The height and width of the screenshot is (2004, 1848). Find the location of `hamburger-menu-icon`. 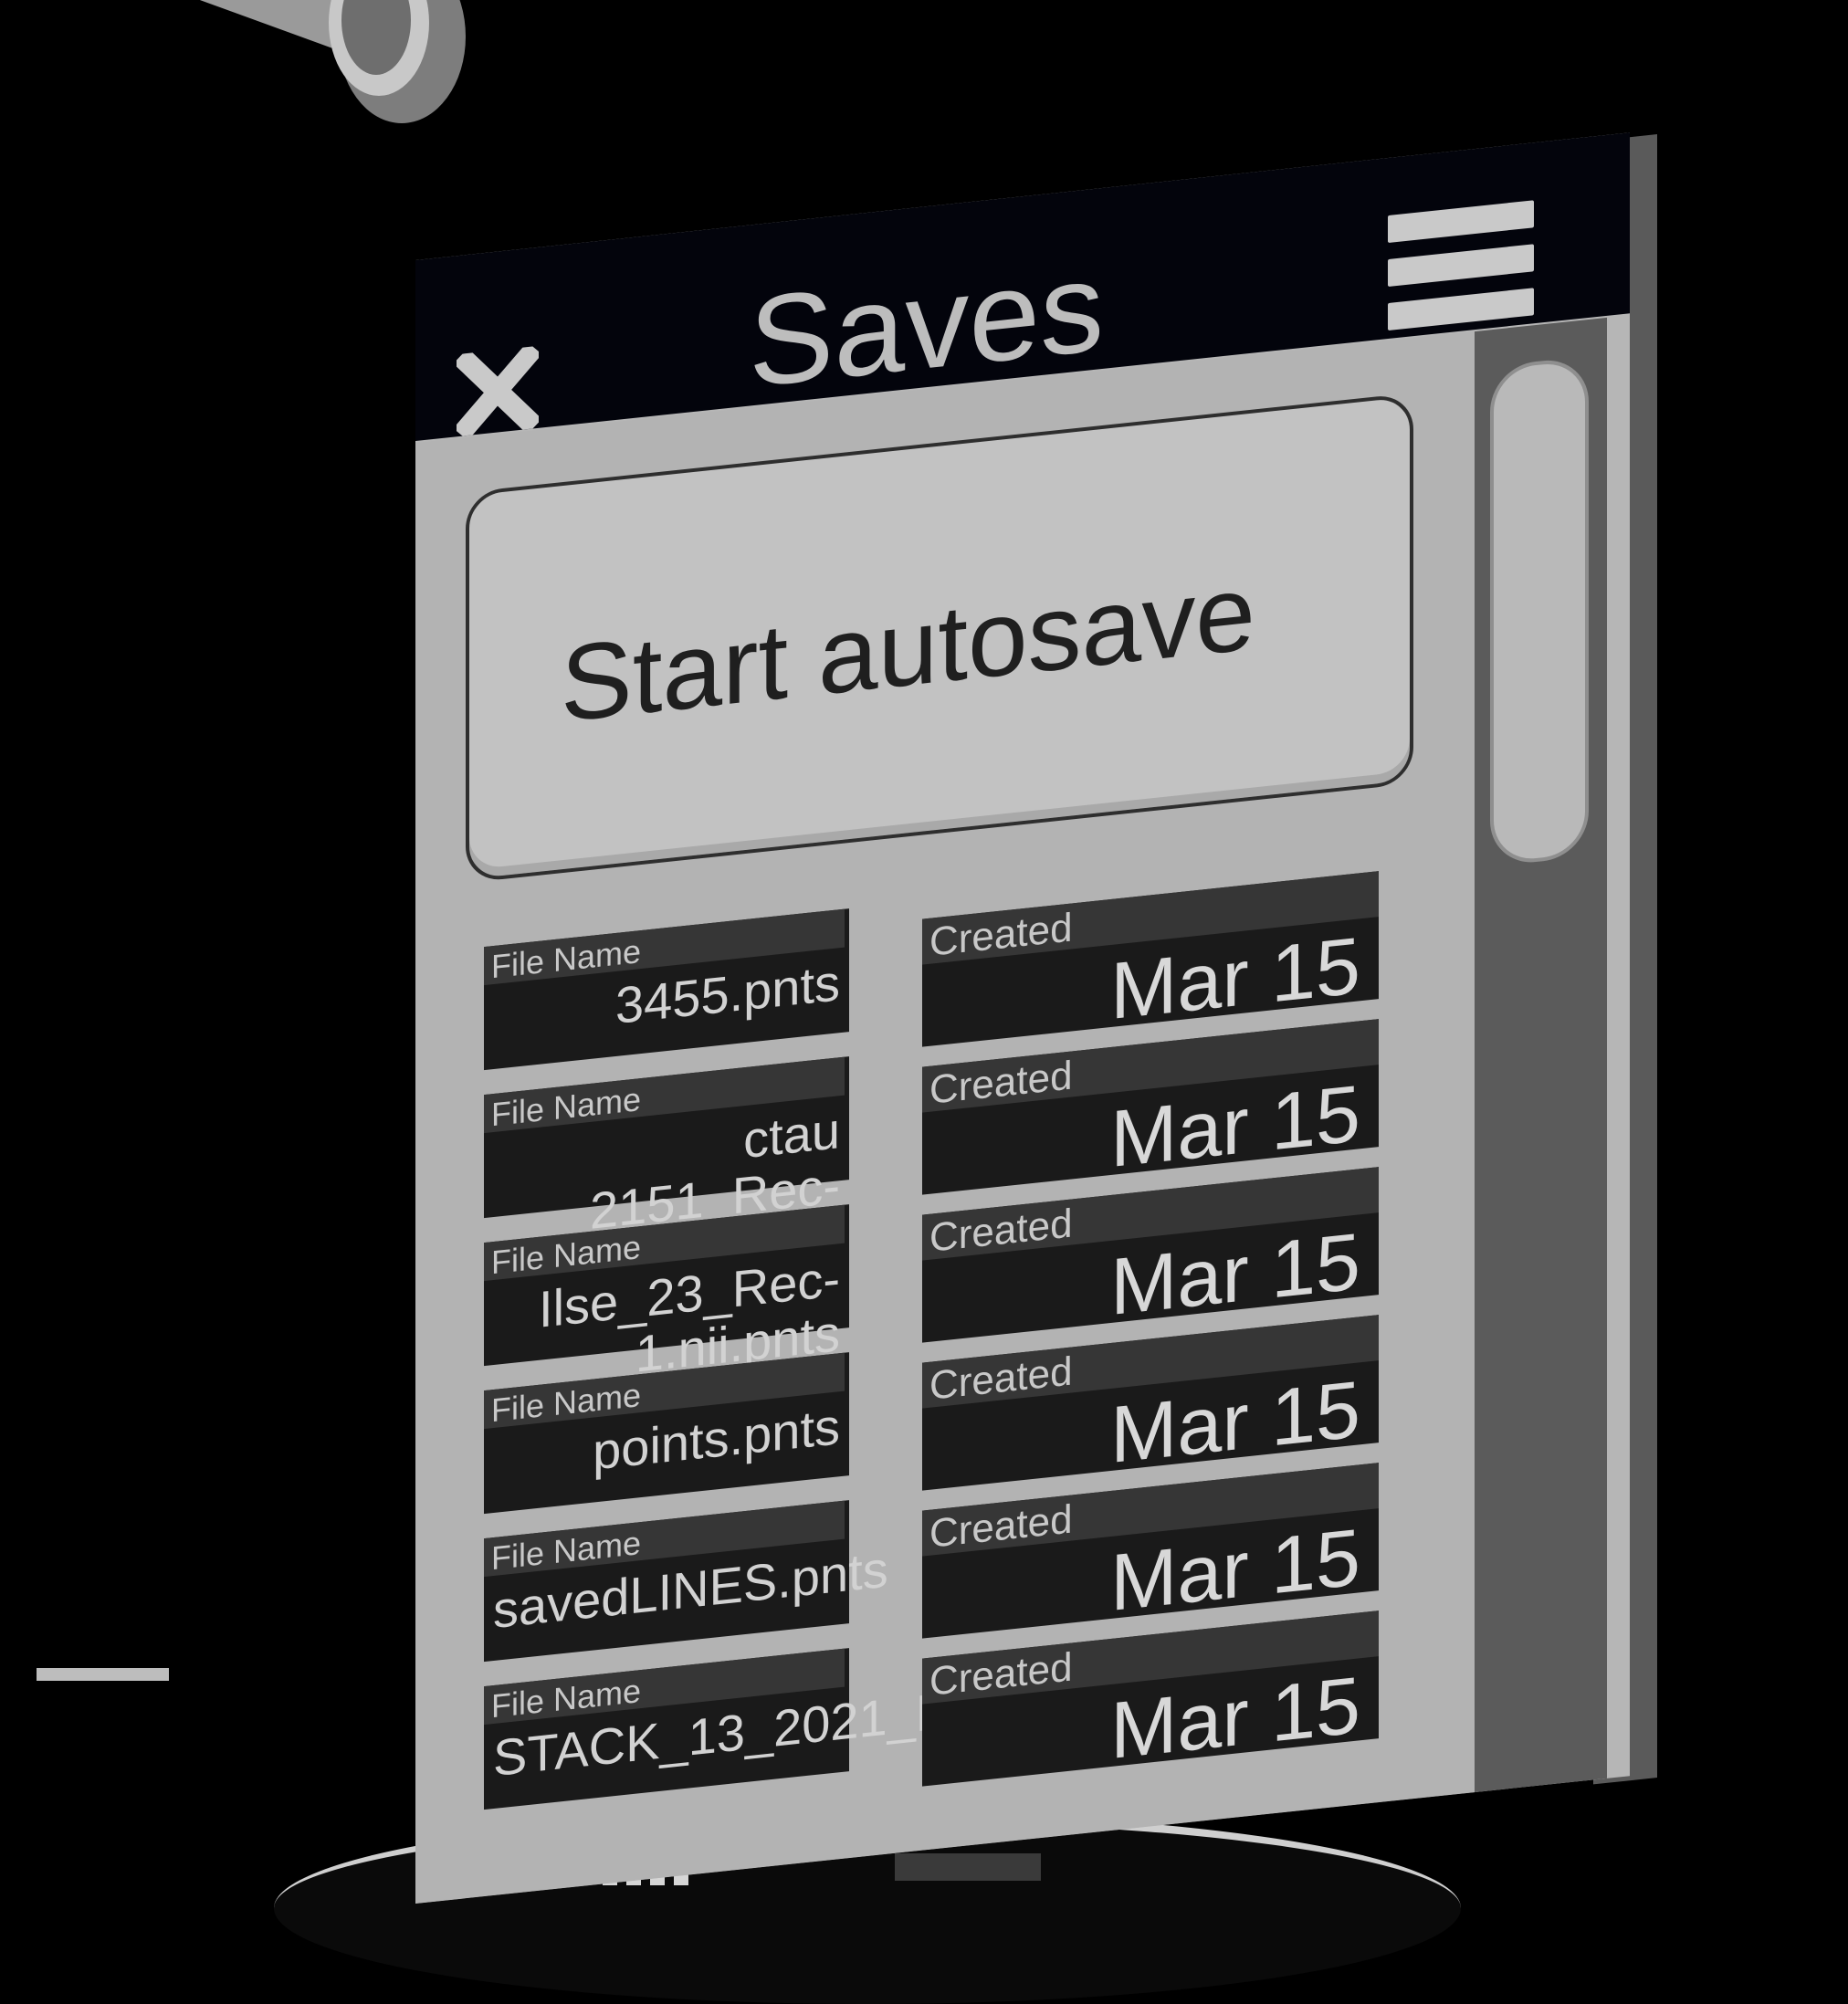

hamburger-menu-icon is located at coordinates (1461, 271).